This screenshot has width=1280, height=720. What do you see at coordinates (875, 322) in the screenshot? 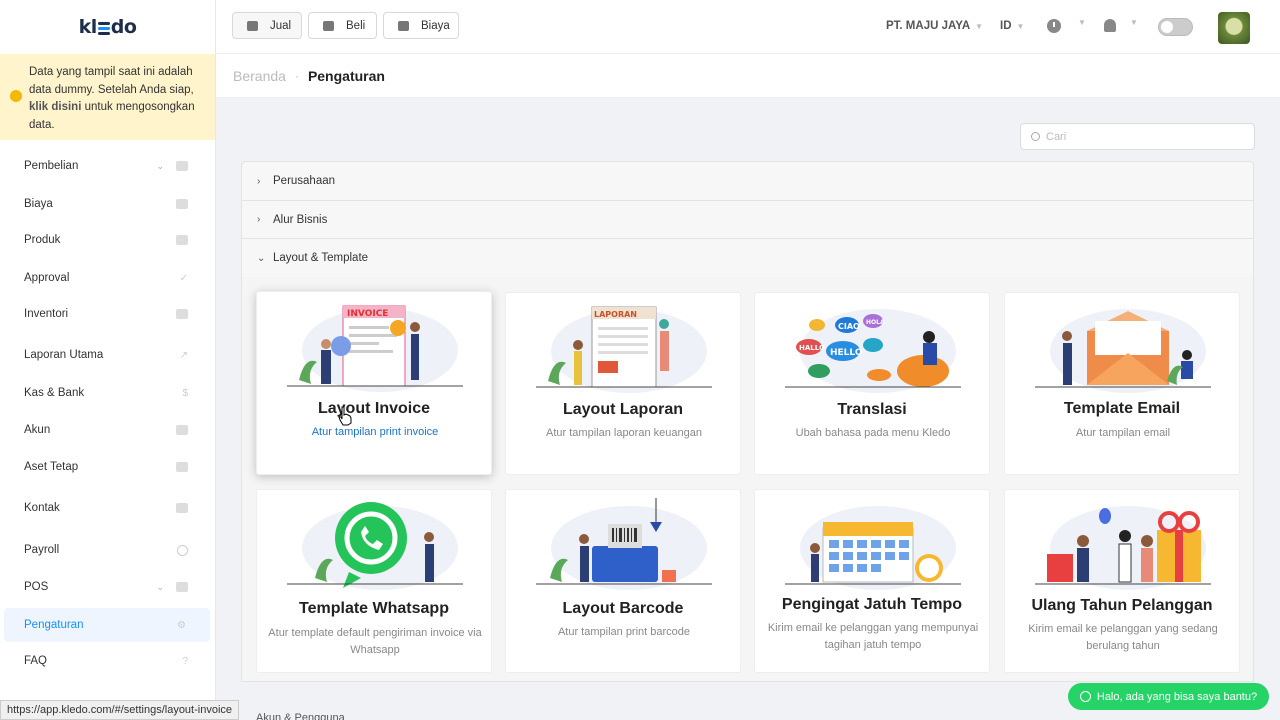
I see `hola-word: HOLA` at bounding box center [875, 322].